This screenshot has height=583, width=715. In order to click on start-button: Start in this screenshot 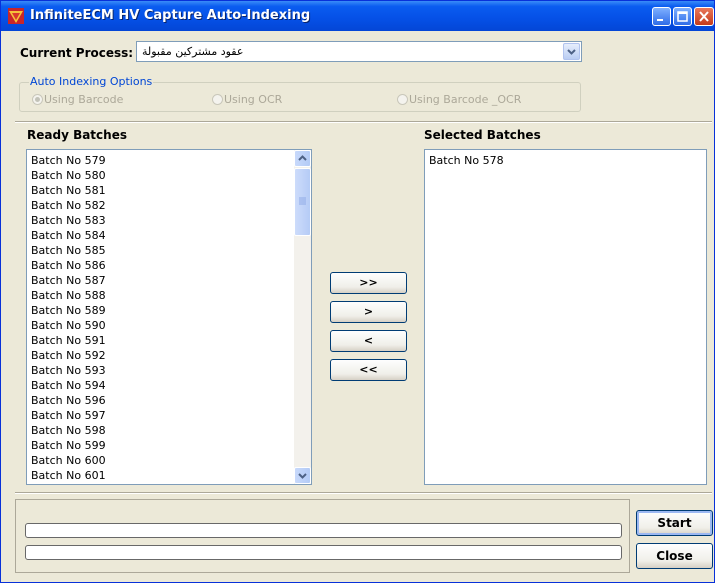, I will do `click(674, 523)`.